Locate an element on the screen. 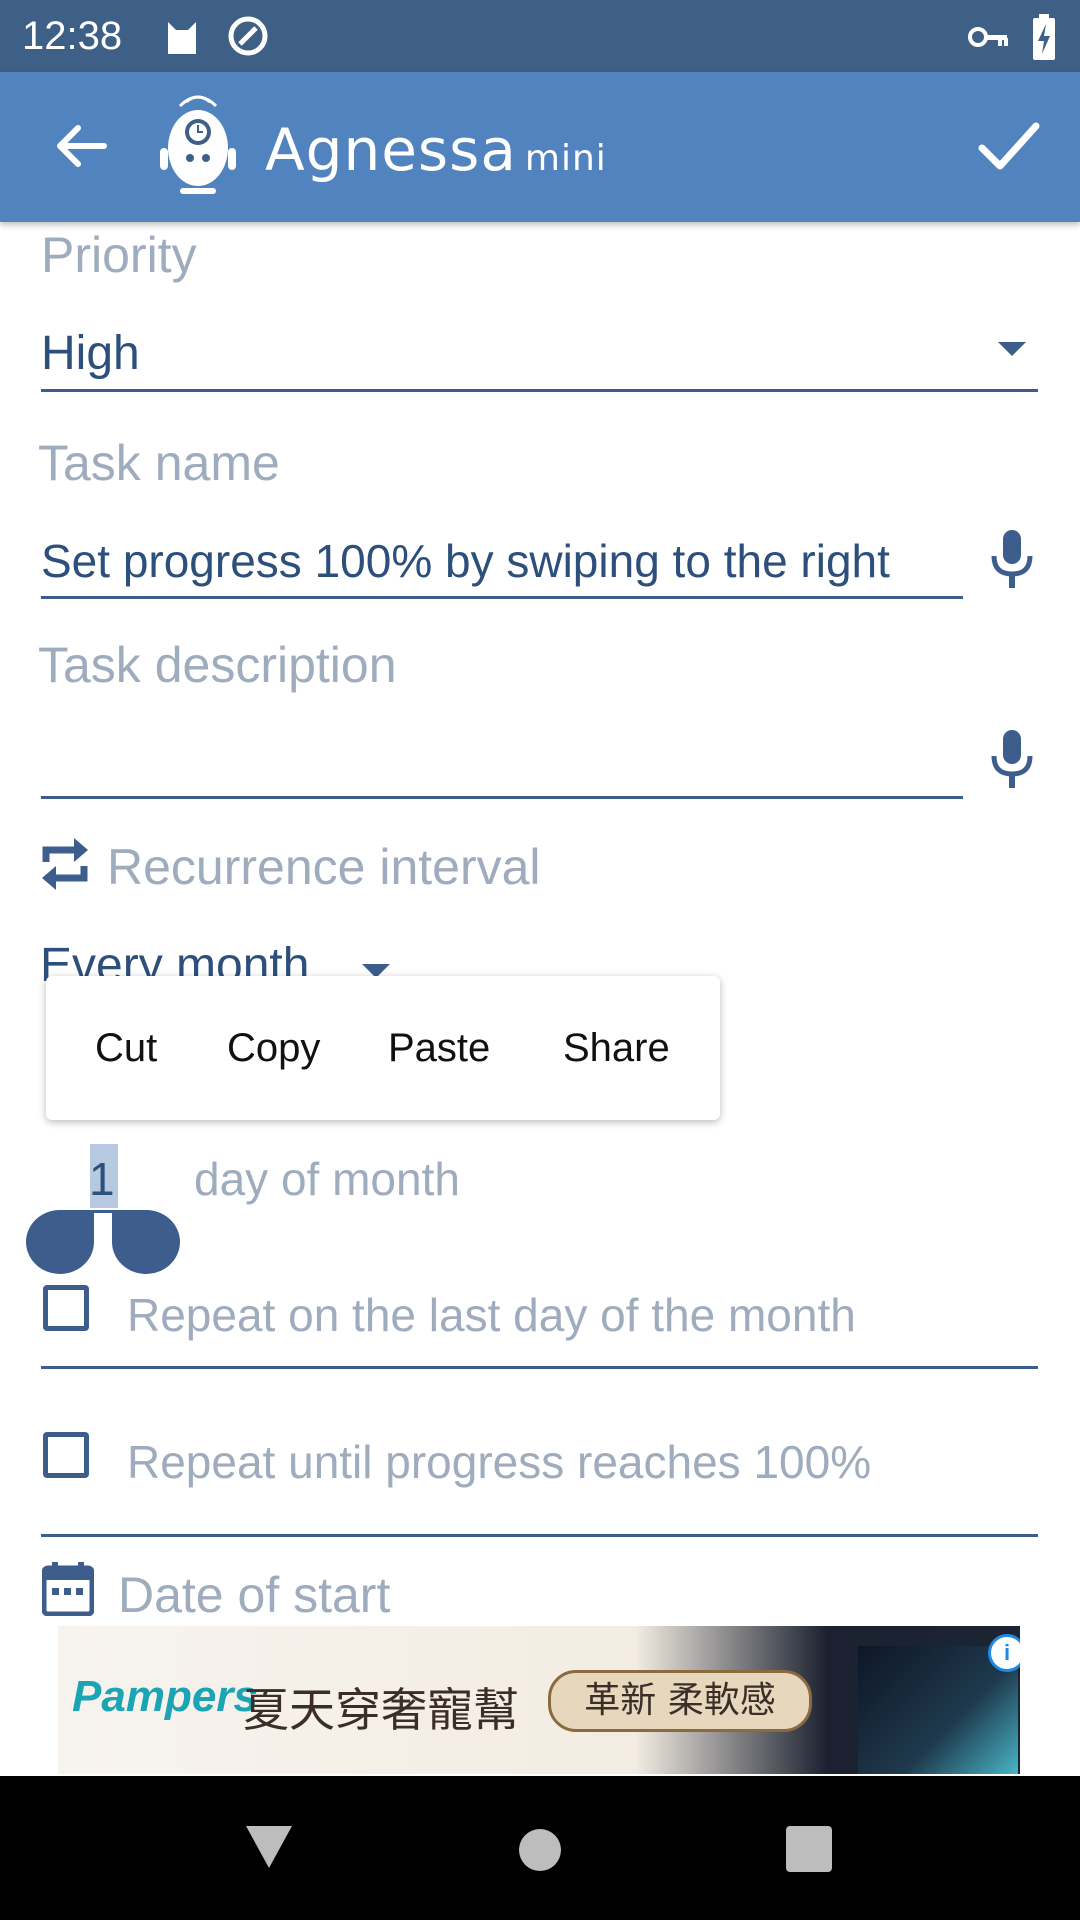 The height and width of the screenshot is (1920, 1080). app-bar: Agnessa mini is located at coordinates (540, 147).